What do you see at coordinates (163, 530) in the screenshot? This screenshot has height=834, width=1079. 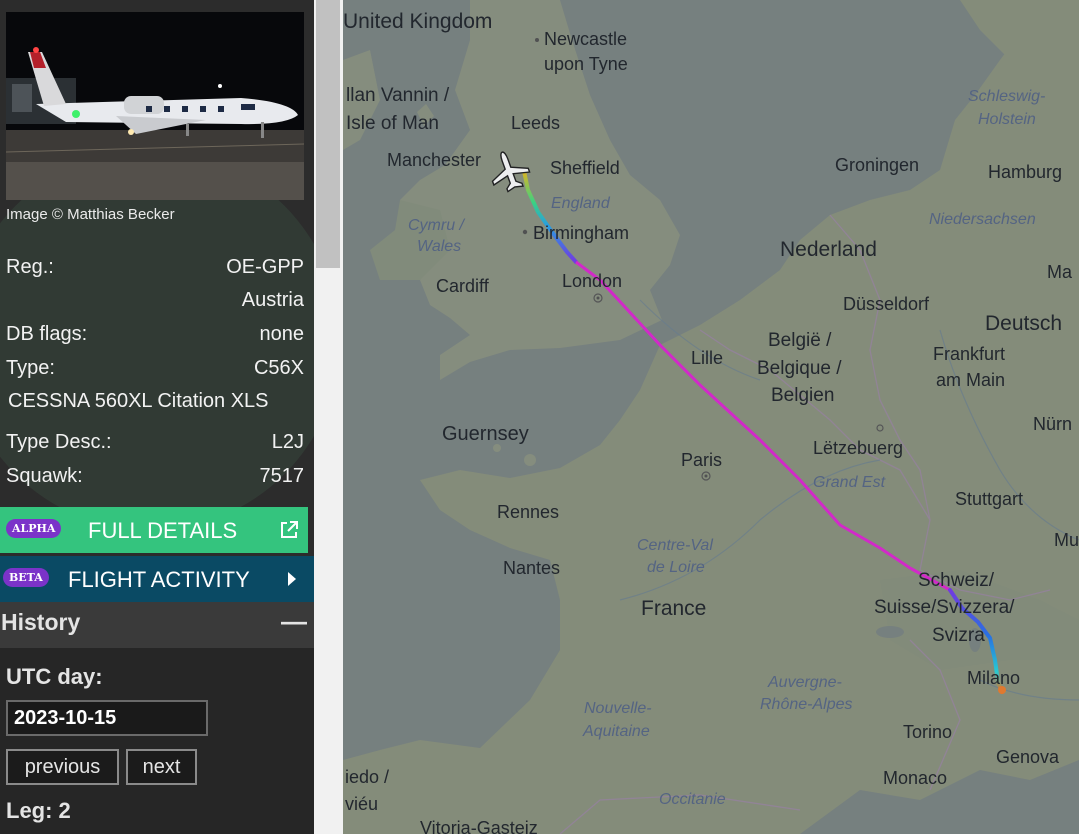 I see `full-details-label: FULL DETAILS` at bounding box center [163, 530].